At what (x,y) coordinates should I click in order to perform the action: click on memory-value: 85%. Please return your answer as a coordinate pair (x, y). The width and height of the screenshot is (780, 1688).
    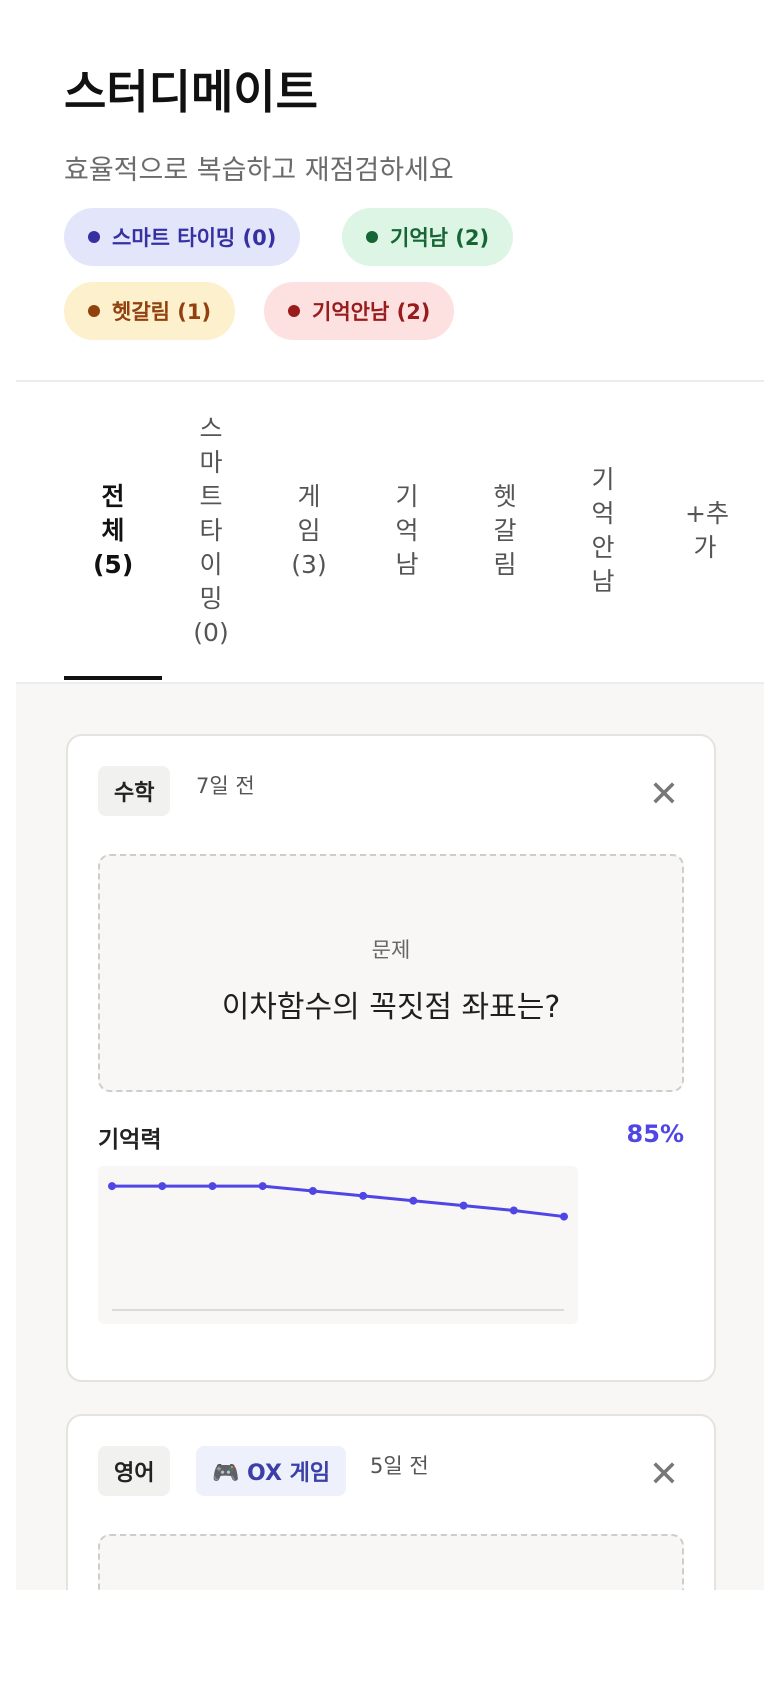
    Looking at the image, I should click on (655, 1134).